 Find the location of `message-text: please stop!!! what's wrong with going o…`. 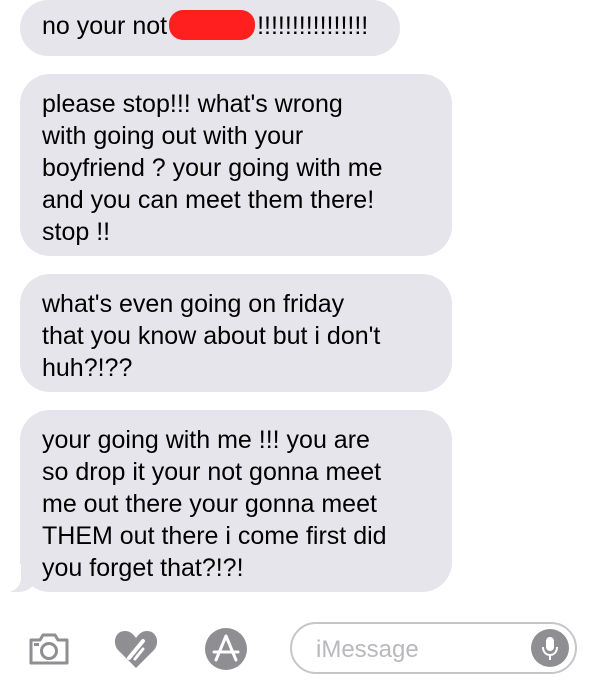

message-text: please stop!!! what's wrong with going o… is located at coordinates (212, 168).